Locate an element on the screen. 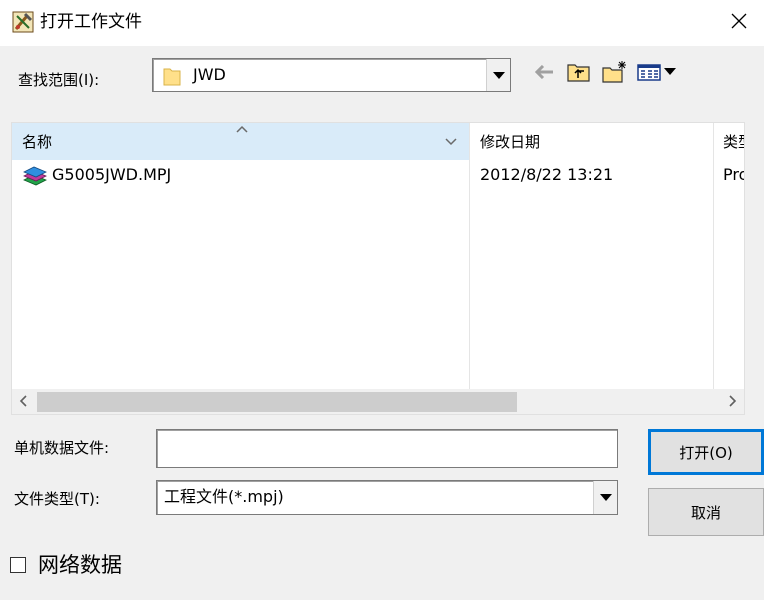 The height and width of the screenshot is (600, 764). chevron-left-icon is located at coordinates (24, 402).